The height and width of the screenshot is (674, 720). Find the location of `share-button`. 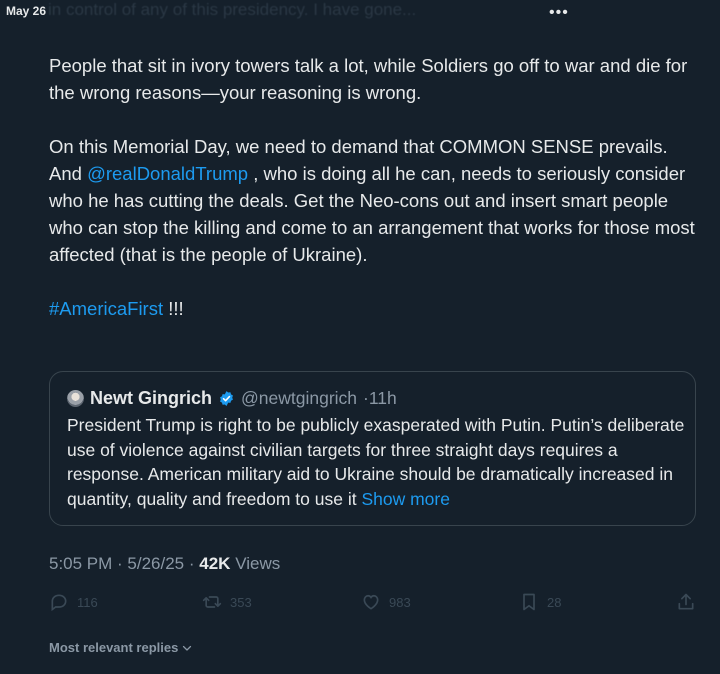

share-button is located at coordinates (686, 602).